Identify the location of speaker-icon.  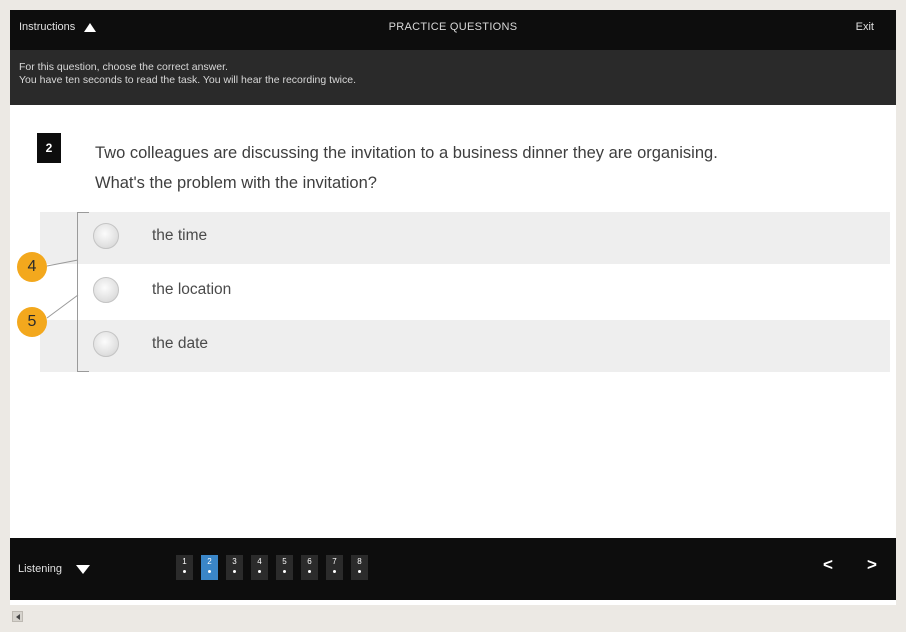
(17, 616).